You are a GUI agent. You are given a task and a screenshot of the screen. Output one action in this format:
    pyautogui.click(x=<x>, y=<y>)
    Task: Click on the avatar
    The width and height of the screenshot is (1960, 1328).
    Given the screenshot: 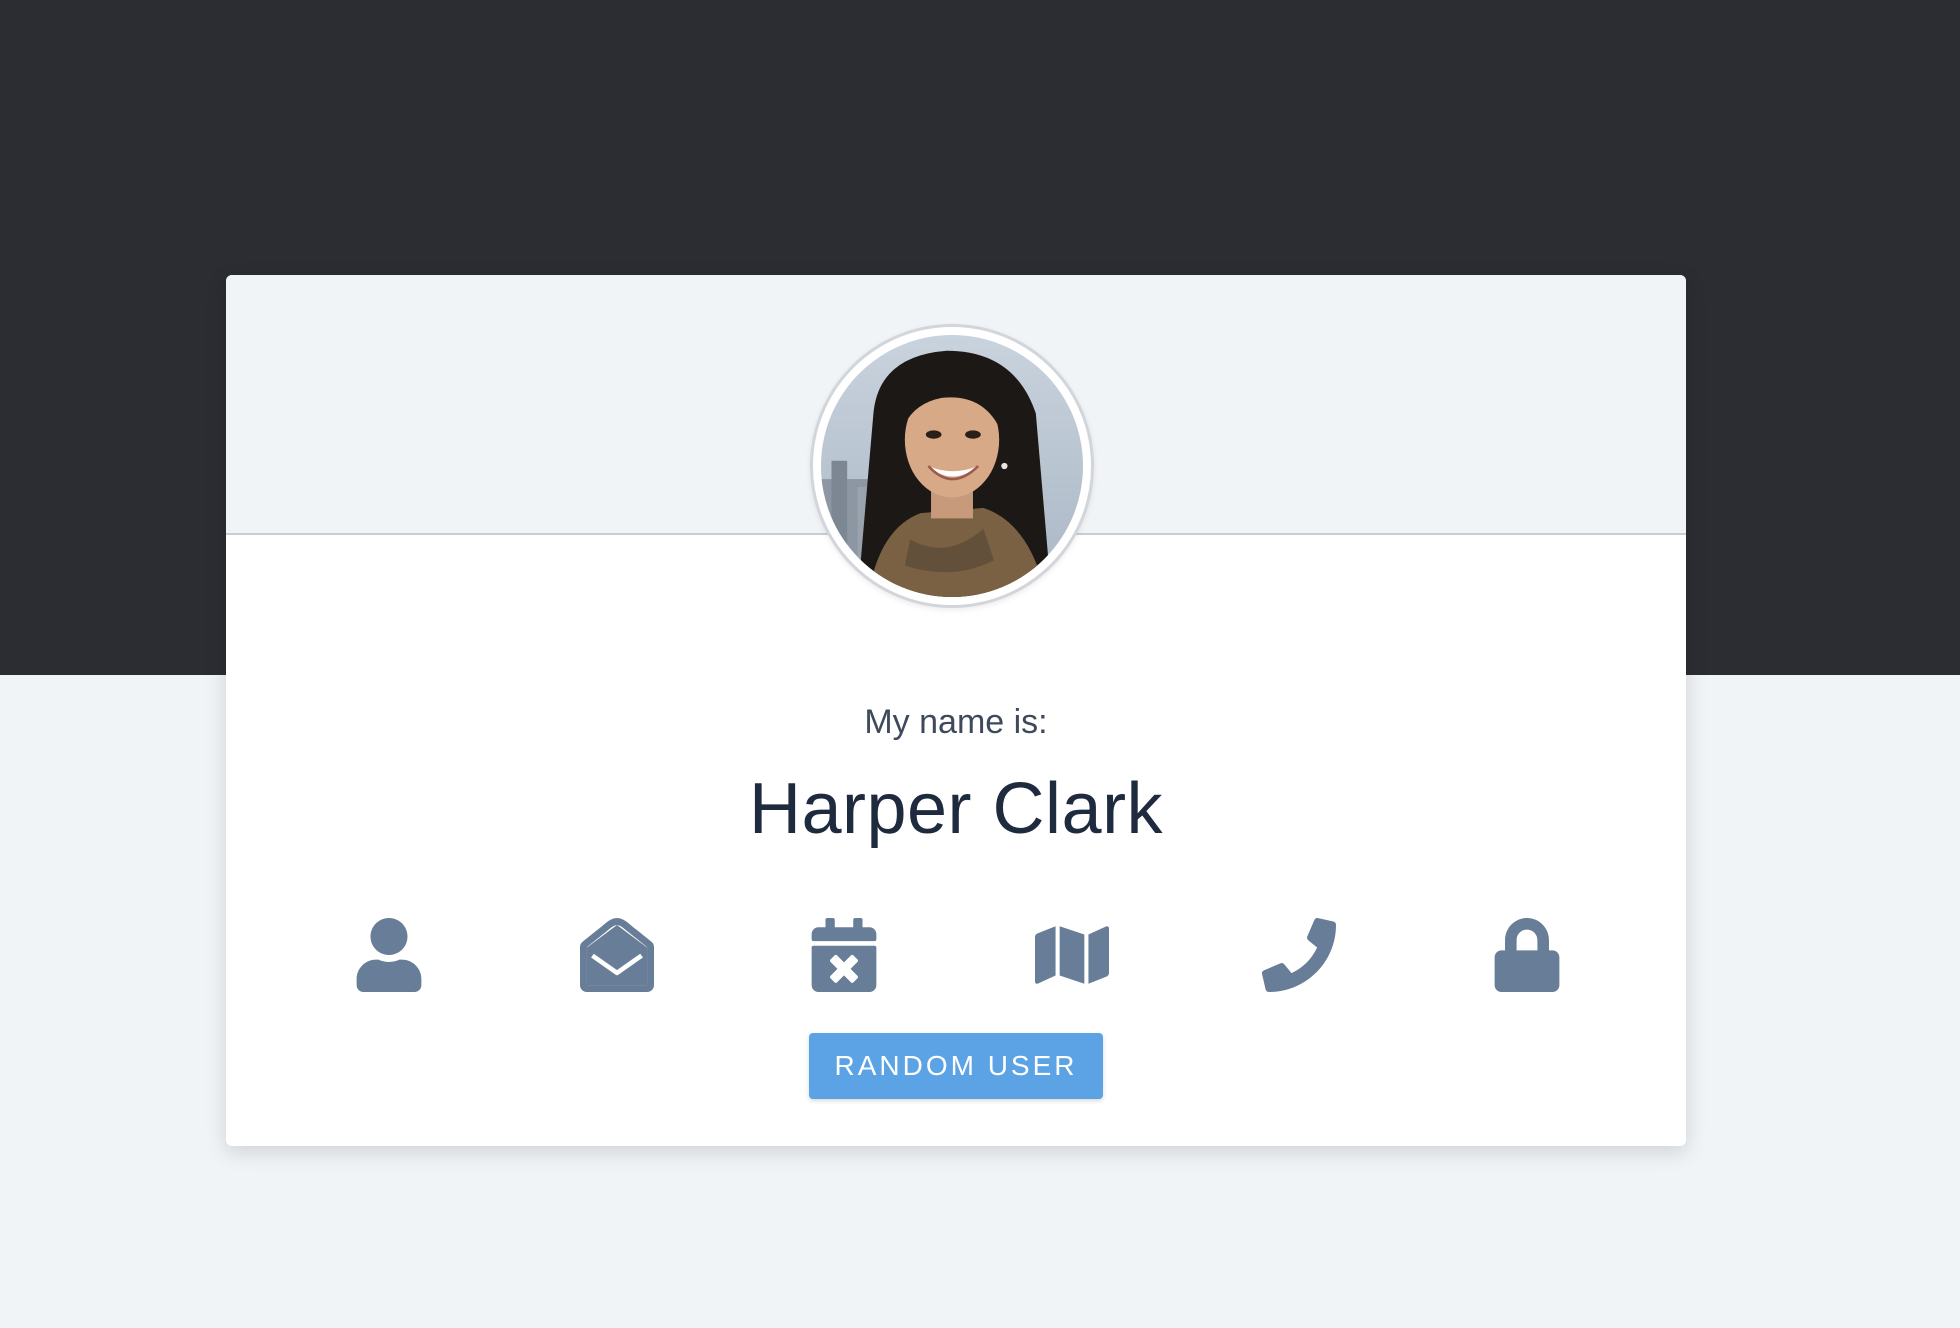 What is the action you would take?
    pyautogui.click(x=952, y=466)
    